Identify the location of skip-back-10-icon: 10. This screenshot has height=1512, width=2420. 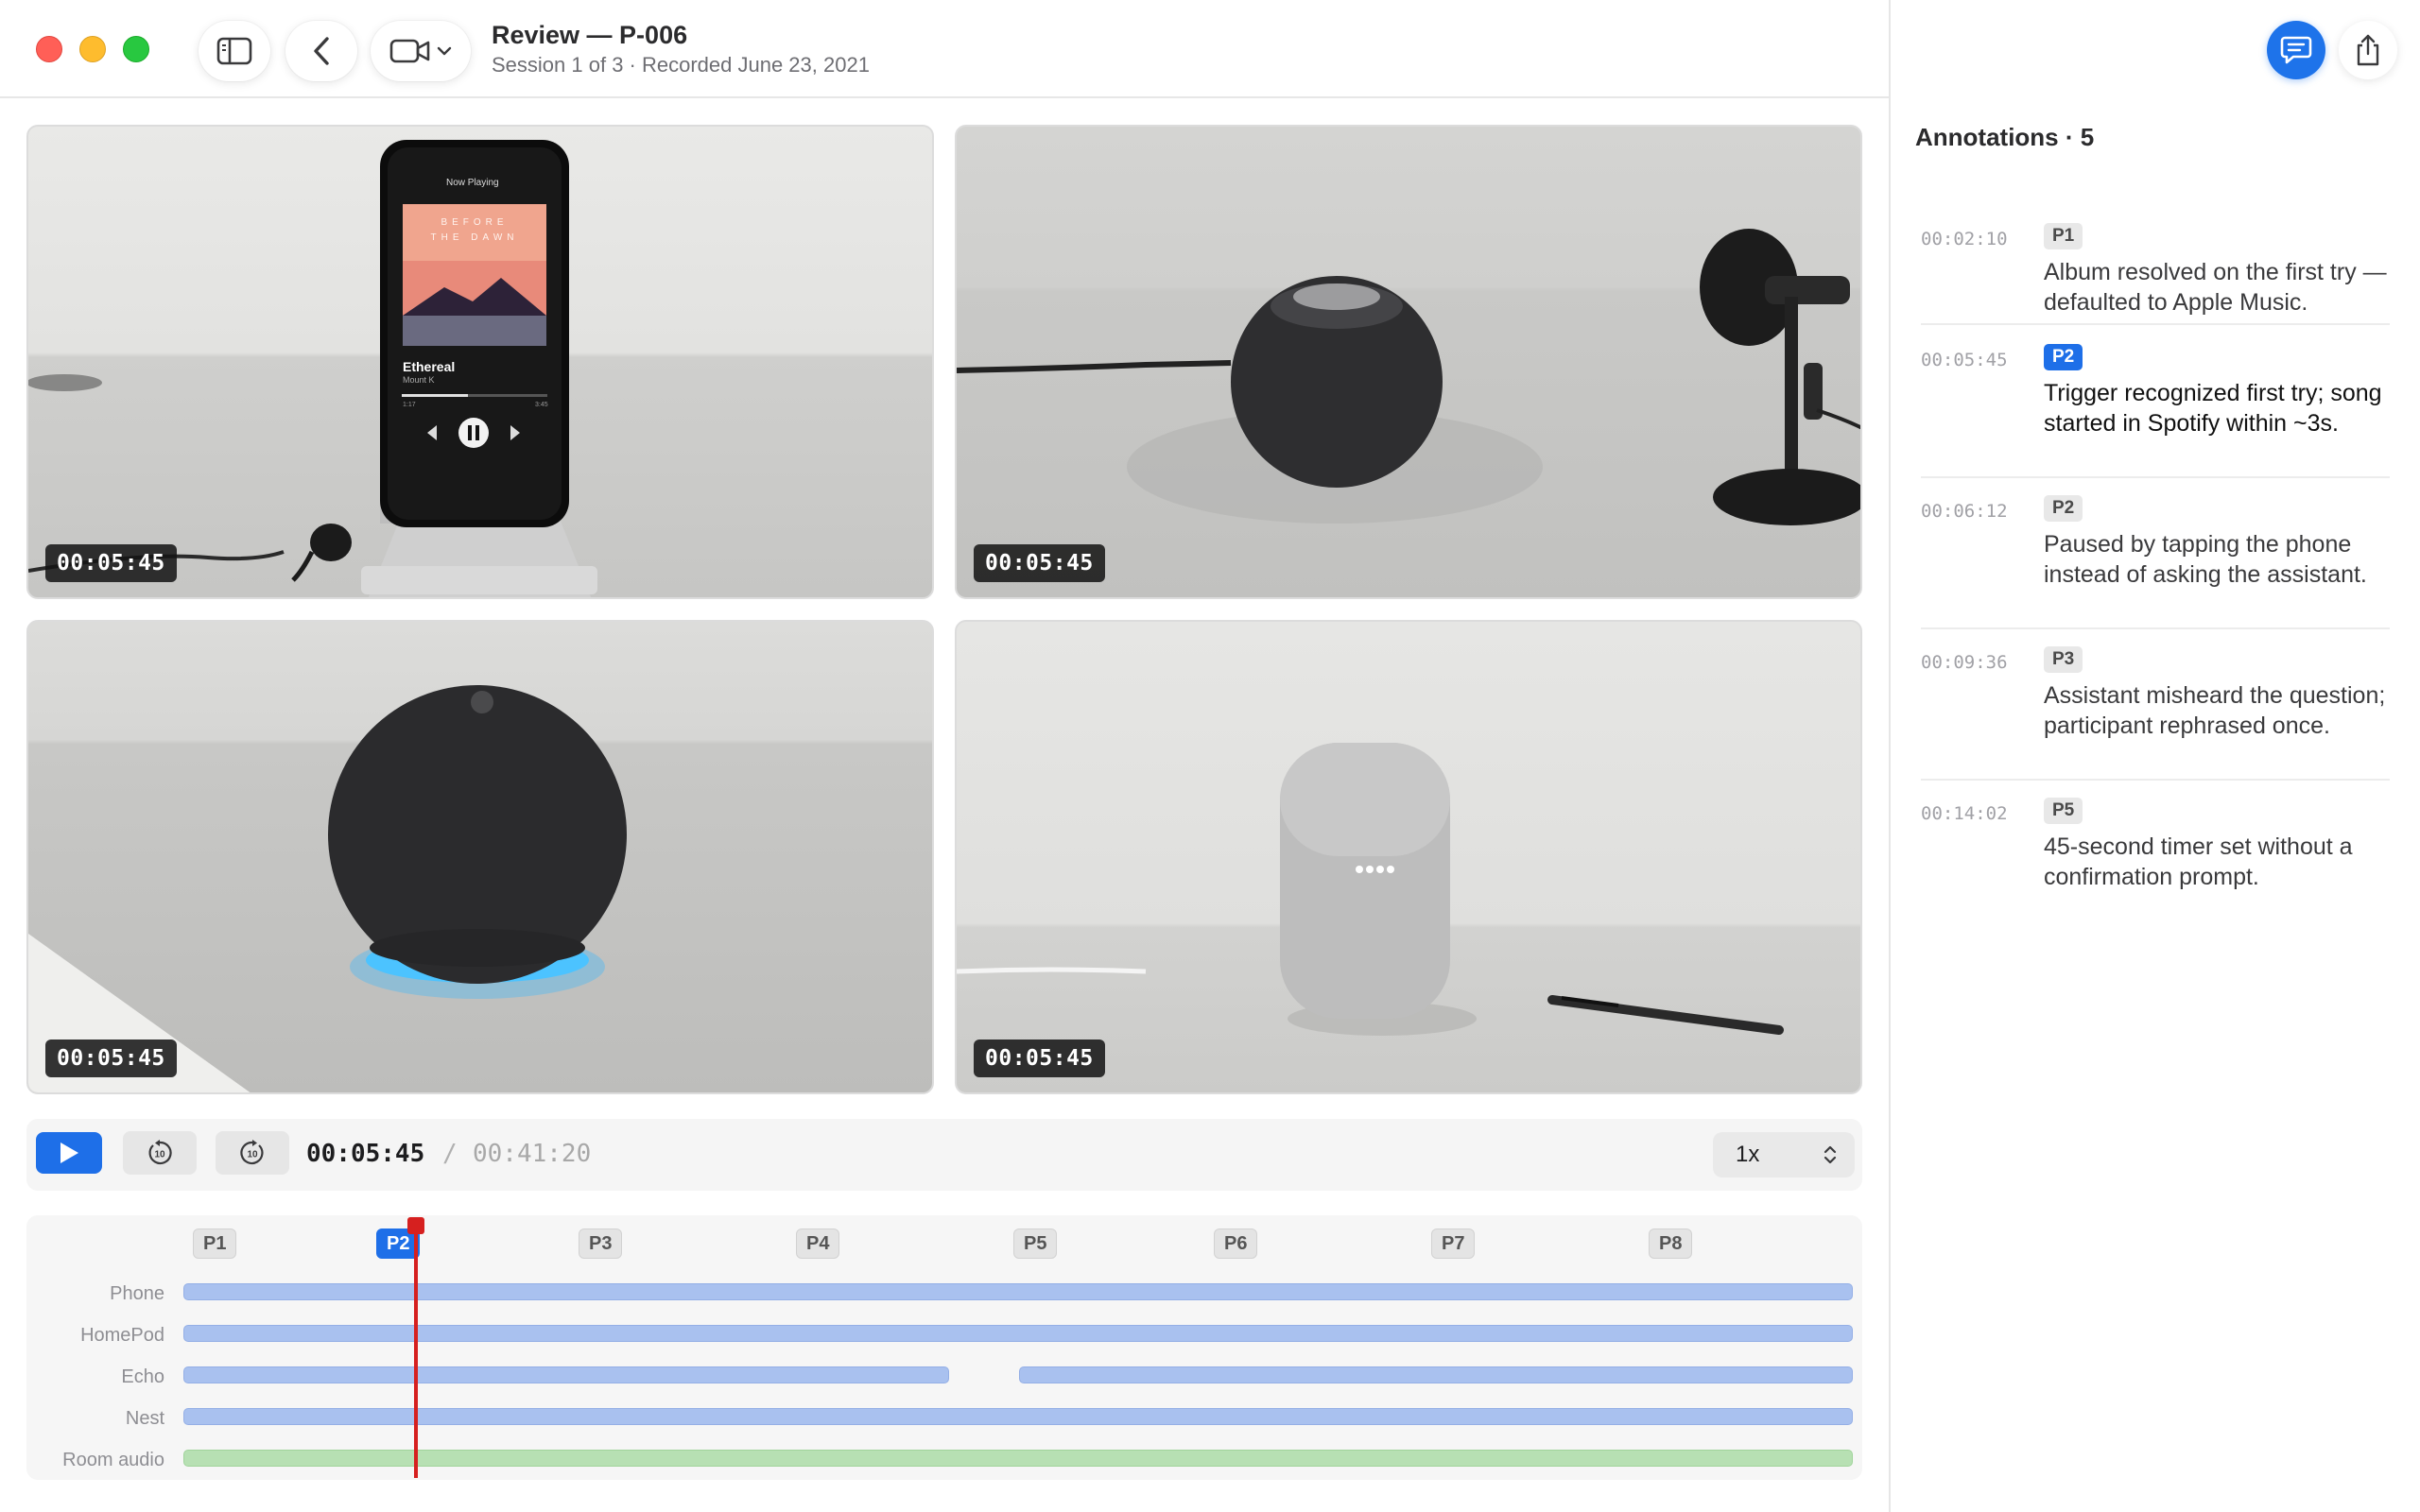
(160, 1152).